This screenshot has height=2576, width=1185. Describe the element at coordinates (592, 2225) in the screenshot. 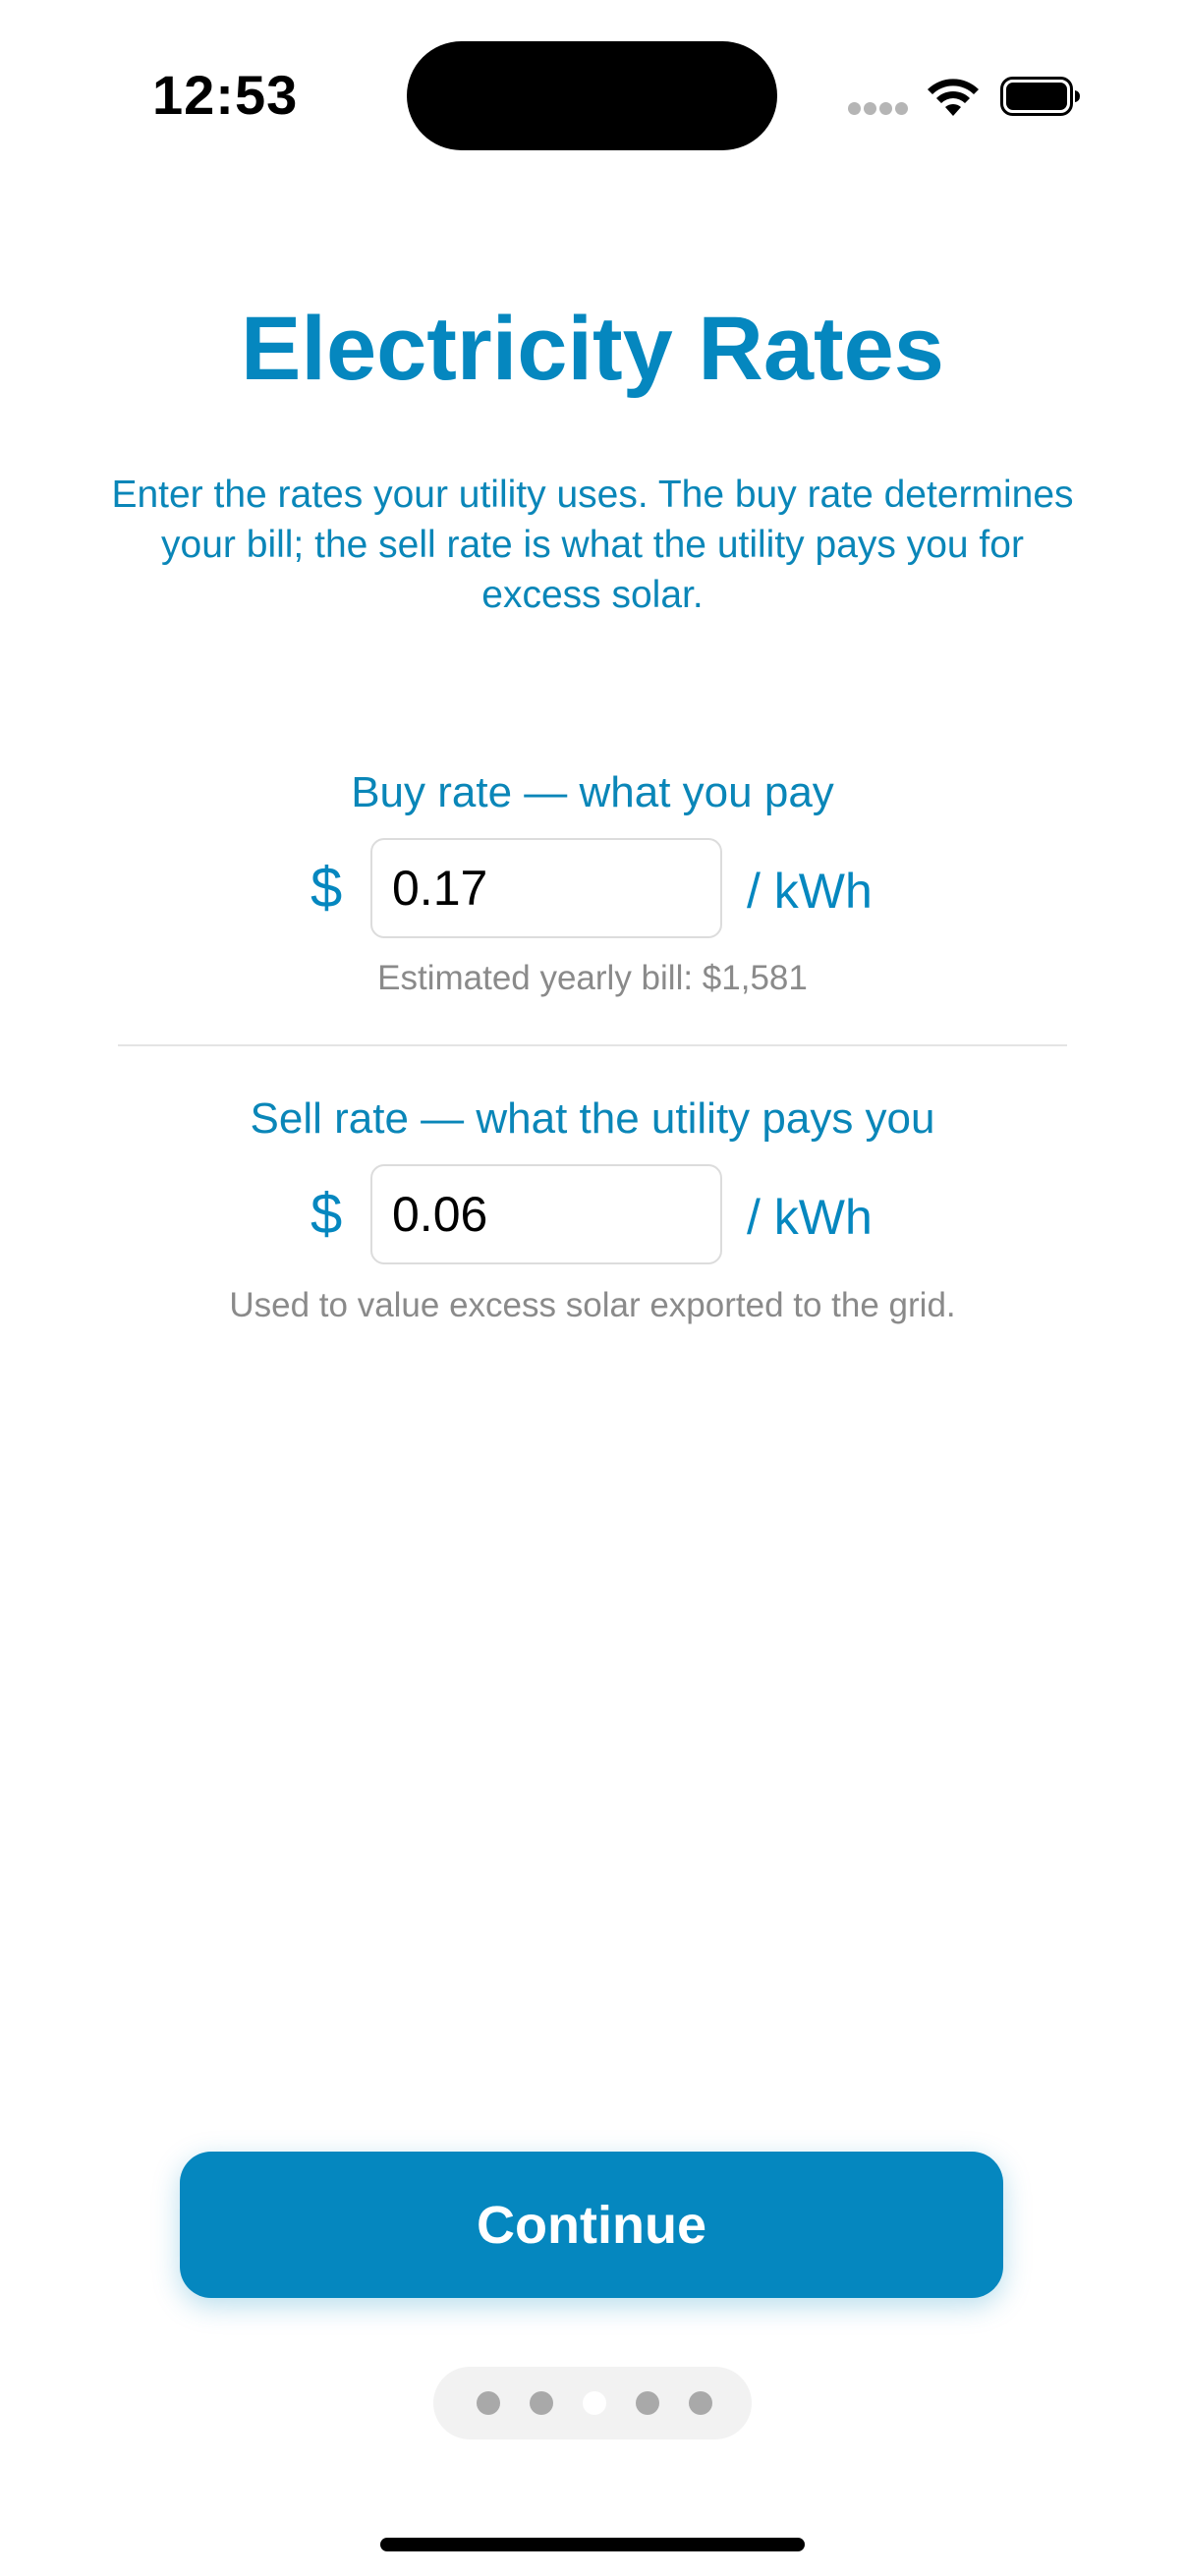

I see `continue-button: Continue` at that location.